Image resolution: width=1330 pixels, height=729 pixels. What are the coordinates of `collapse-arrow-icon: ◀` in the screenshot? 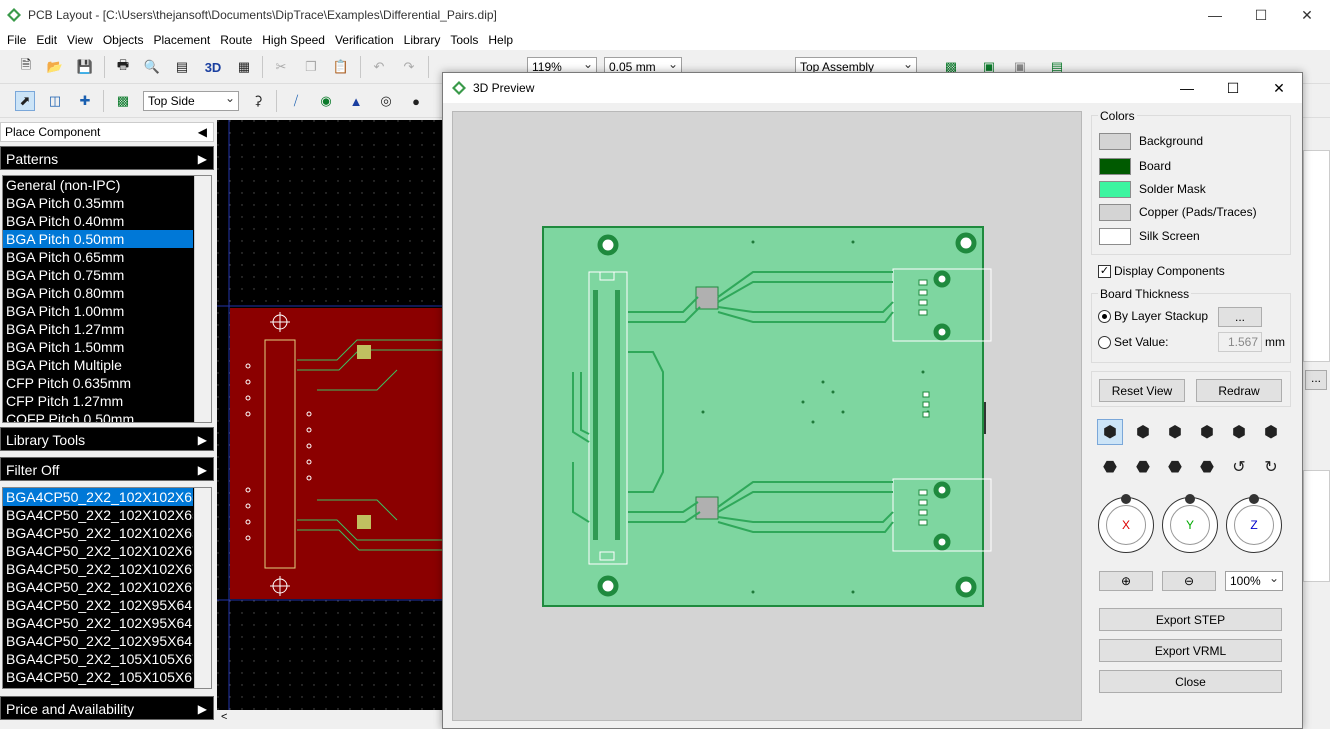 It's located at (202, 132).